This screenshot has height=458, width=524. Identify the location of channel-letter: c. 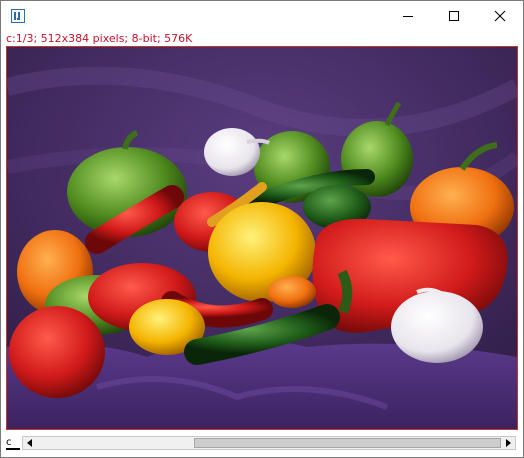
(9, 442).